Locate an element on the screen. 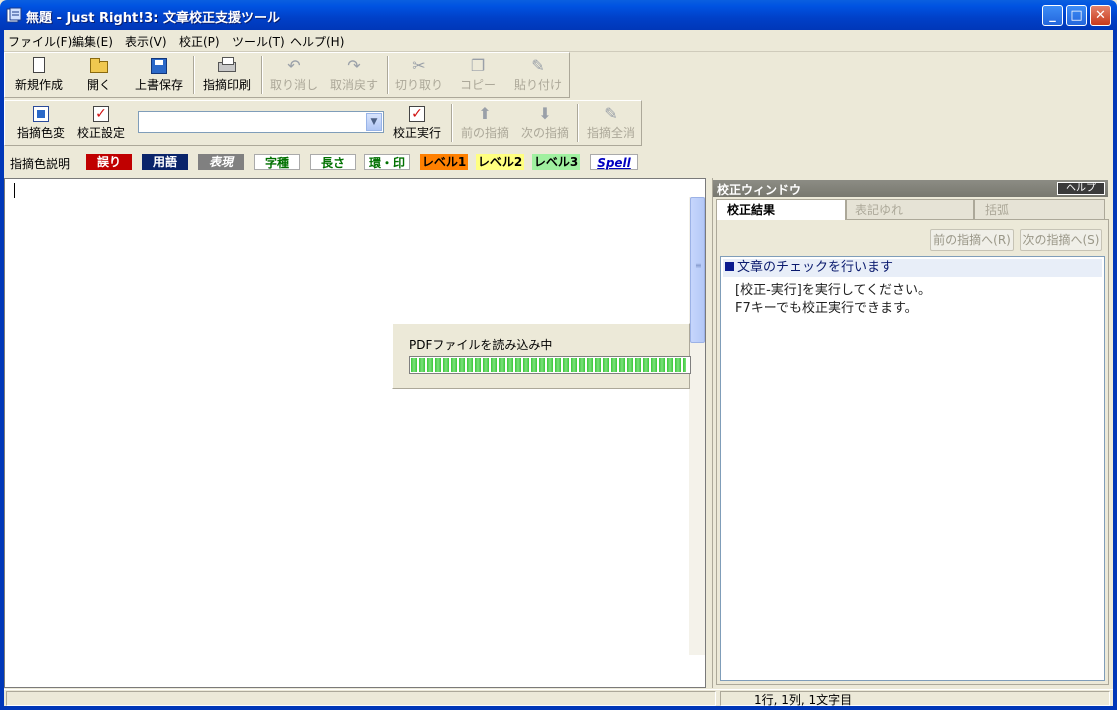  legend-chip: レベル2 is located at coordinates (500, 162).